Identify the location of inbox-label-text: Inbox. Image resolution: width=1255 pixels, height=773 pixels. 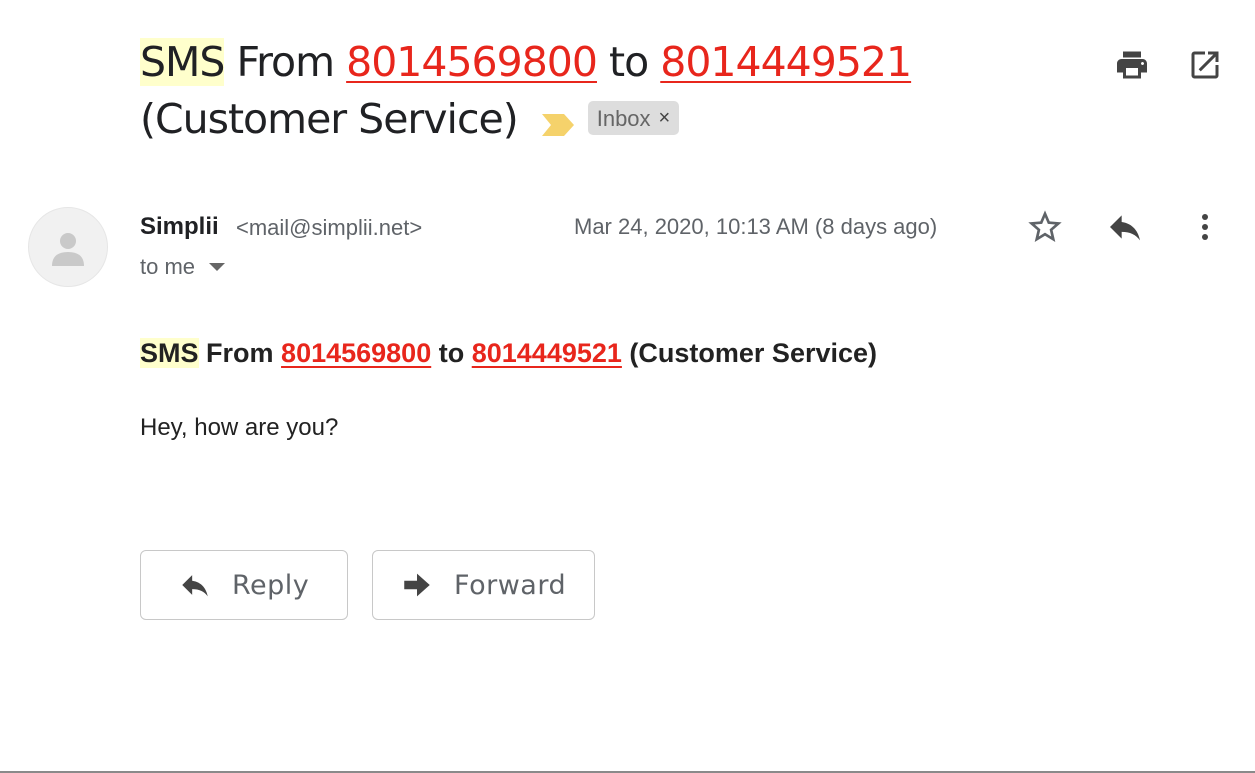
(623, 118).